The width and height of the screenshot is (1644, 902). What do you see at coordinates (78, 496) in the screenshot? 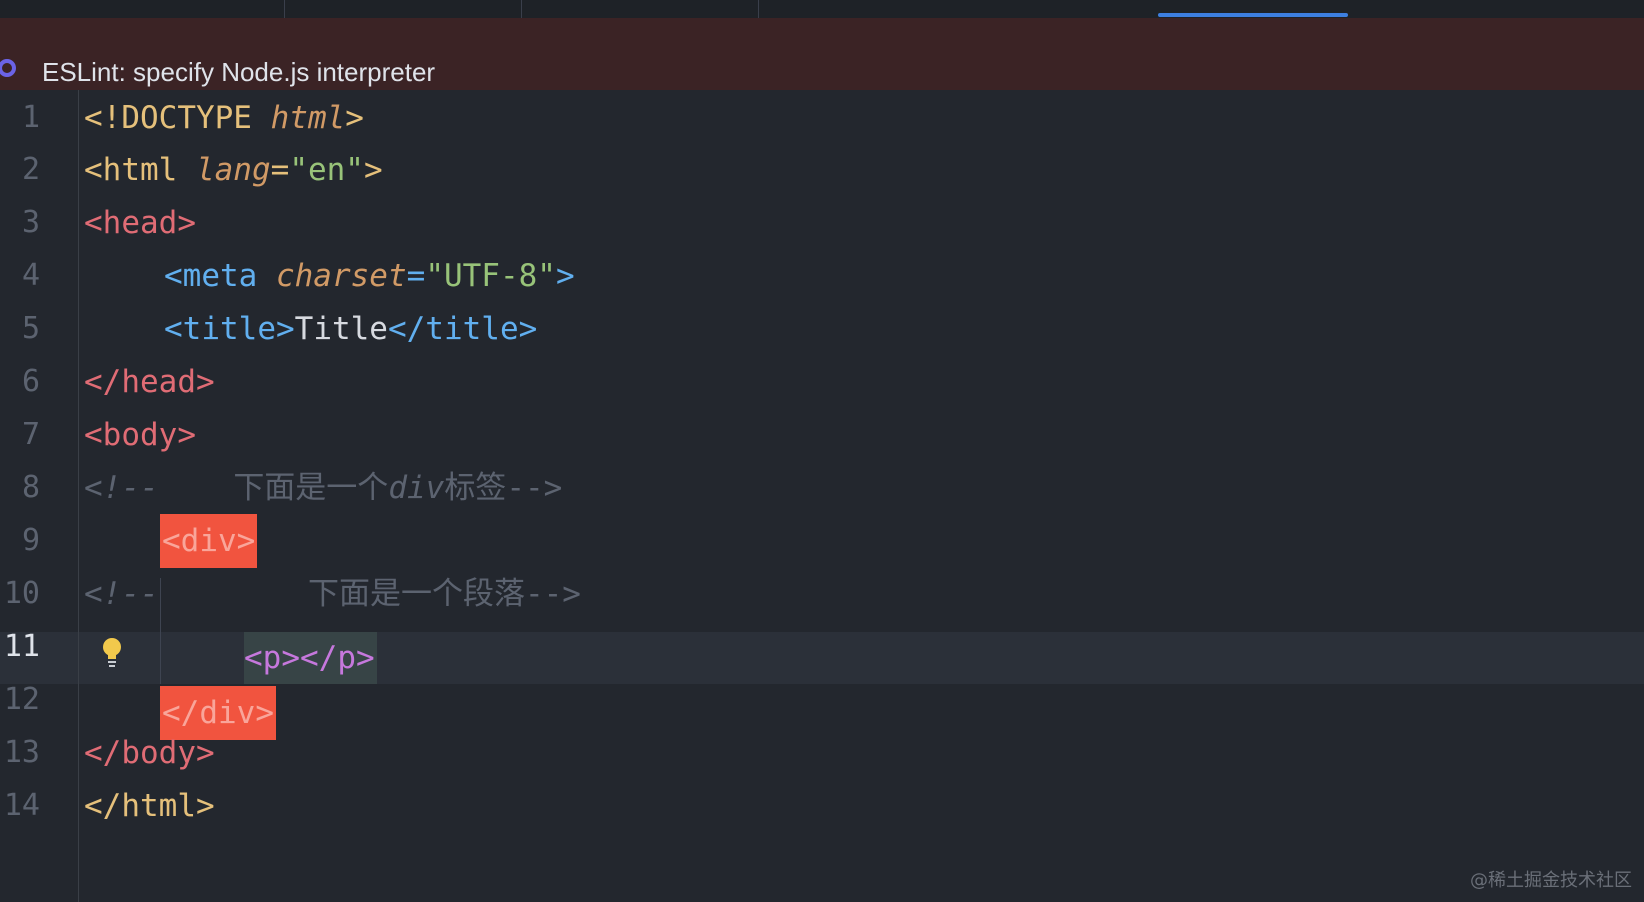
I see `gutter-divider` at bounding box center [78, 496].